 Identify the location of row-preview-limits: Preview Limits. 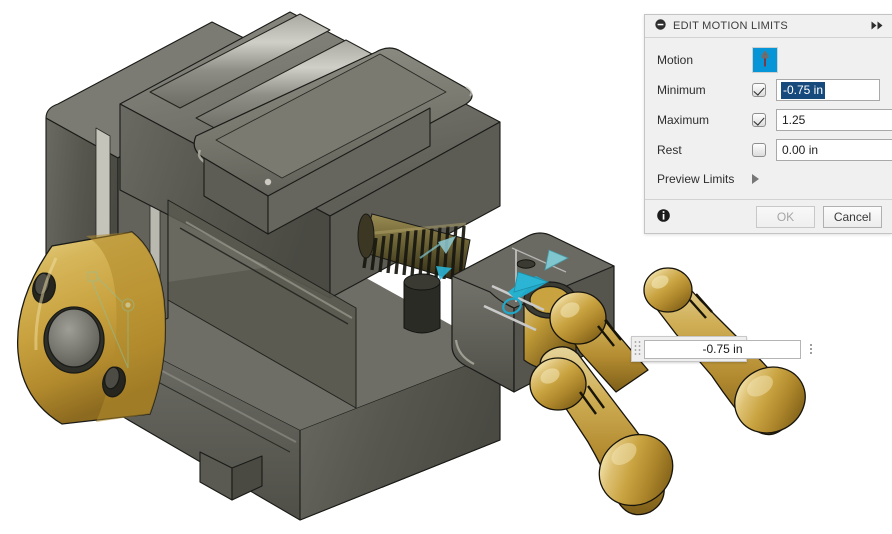
(768, 179).